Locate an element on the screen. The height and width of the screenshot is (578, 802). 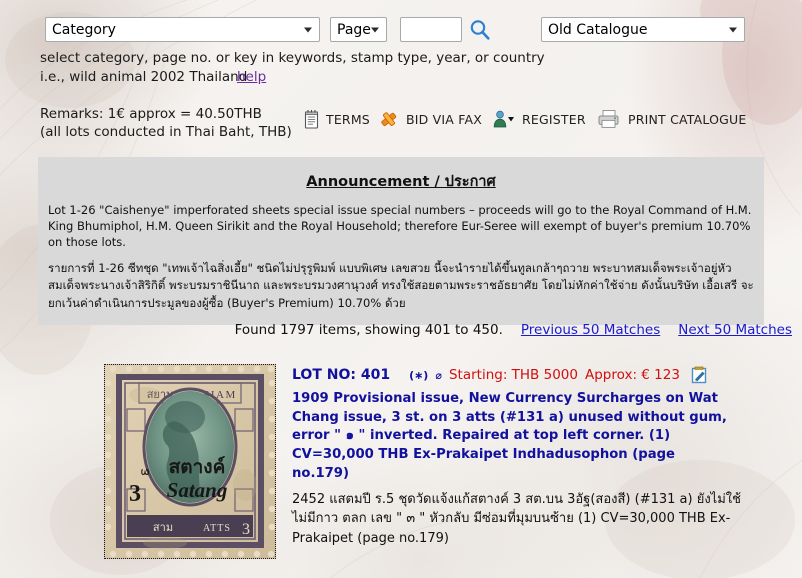
notepad-icon is located at coordinates (311, 119).